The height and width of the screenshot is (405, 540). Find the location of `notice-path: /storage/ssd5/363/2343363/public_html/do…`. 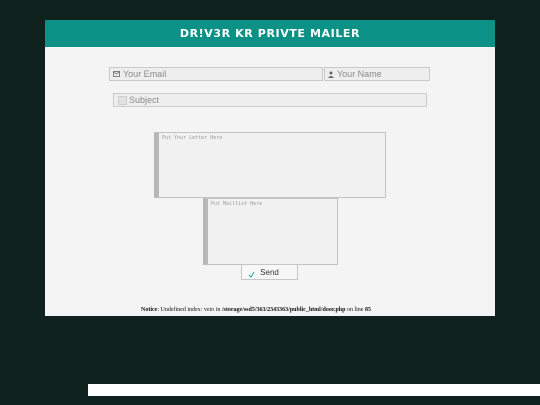

notice-path: /storage/ssd5/363/2343363/public_html/do… is located at coordinates (283, 310).